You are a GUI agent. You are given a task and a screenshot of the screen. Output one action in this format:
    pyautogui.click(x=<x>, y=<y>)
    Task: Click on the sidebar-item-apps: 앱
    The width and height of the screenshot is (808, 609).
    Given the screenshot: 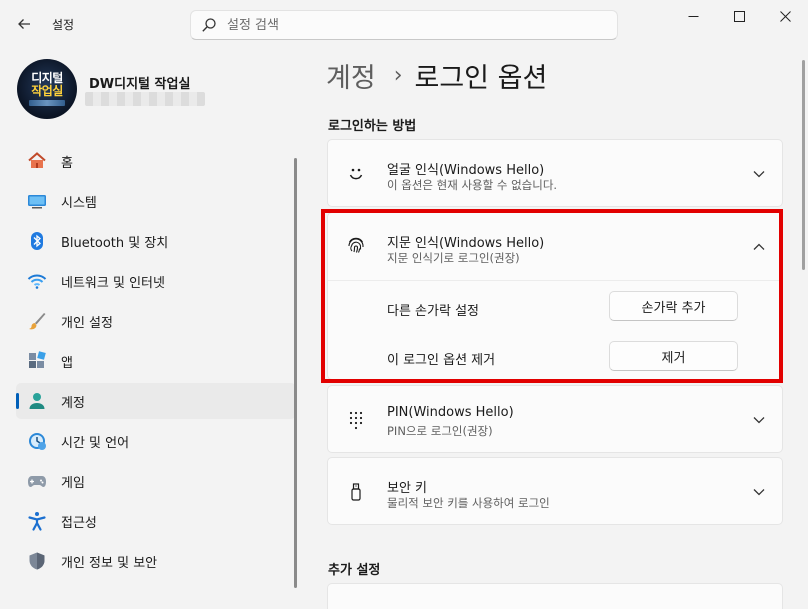 What is the action you would take?
    pyautogui.click(x=156, y=361)
    